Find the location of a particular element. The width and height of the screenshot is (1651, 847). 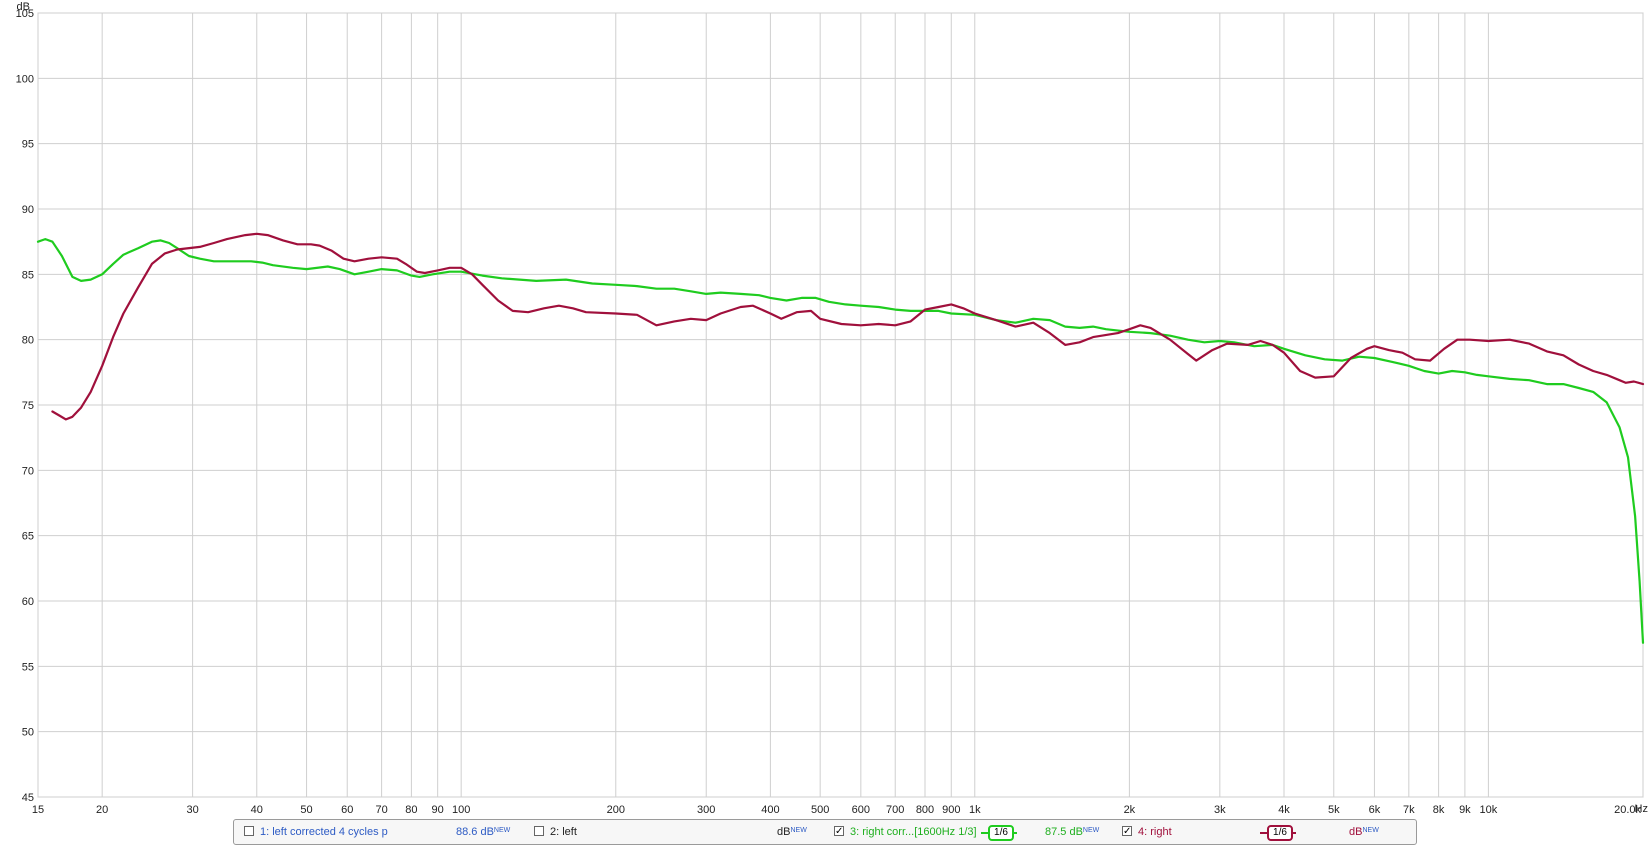

legend-new-badge-4: NEW is located at coordinates (1370, 830).